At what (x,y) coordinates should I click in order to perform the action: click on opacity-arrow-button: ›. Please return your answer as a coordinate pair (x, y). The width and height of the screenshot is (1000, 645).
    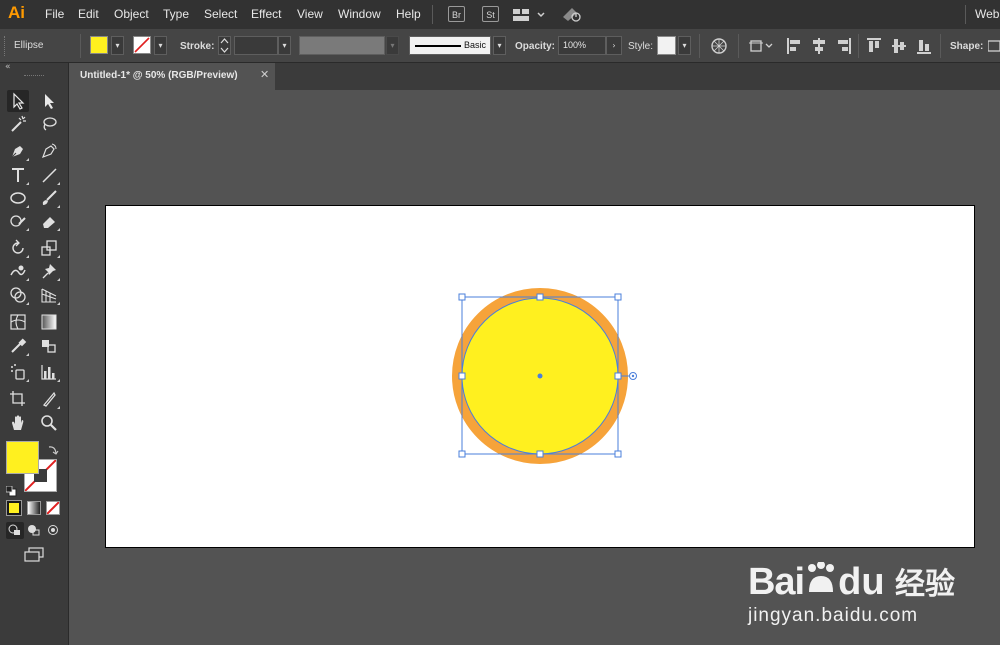
    Looking at the image, I should click on (614, 45).